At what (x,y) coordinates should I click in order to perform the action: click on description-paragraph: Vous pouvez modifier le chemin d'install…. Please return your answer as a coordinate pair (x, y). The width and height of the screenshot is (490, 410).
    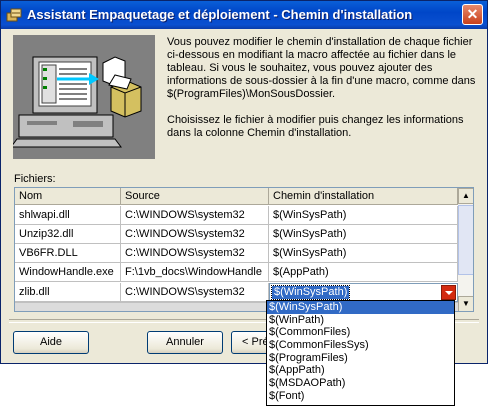
    Looking at the image, I should click on (321, 68).